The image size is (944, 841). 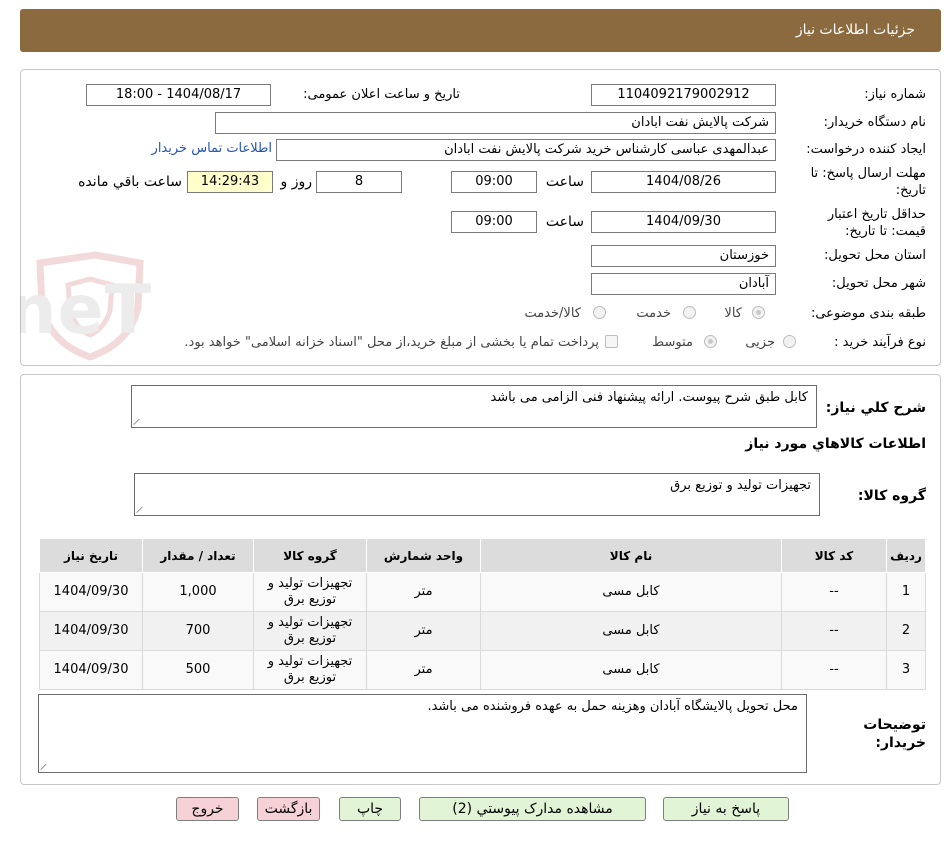 What do you see at coordinates (866, 149) in the screenshot?
I see `creator-label: ایجاد کننده درخواست:` at bounding box center [866, 149].